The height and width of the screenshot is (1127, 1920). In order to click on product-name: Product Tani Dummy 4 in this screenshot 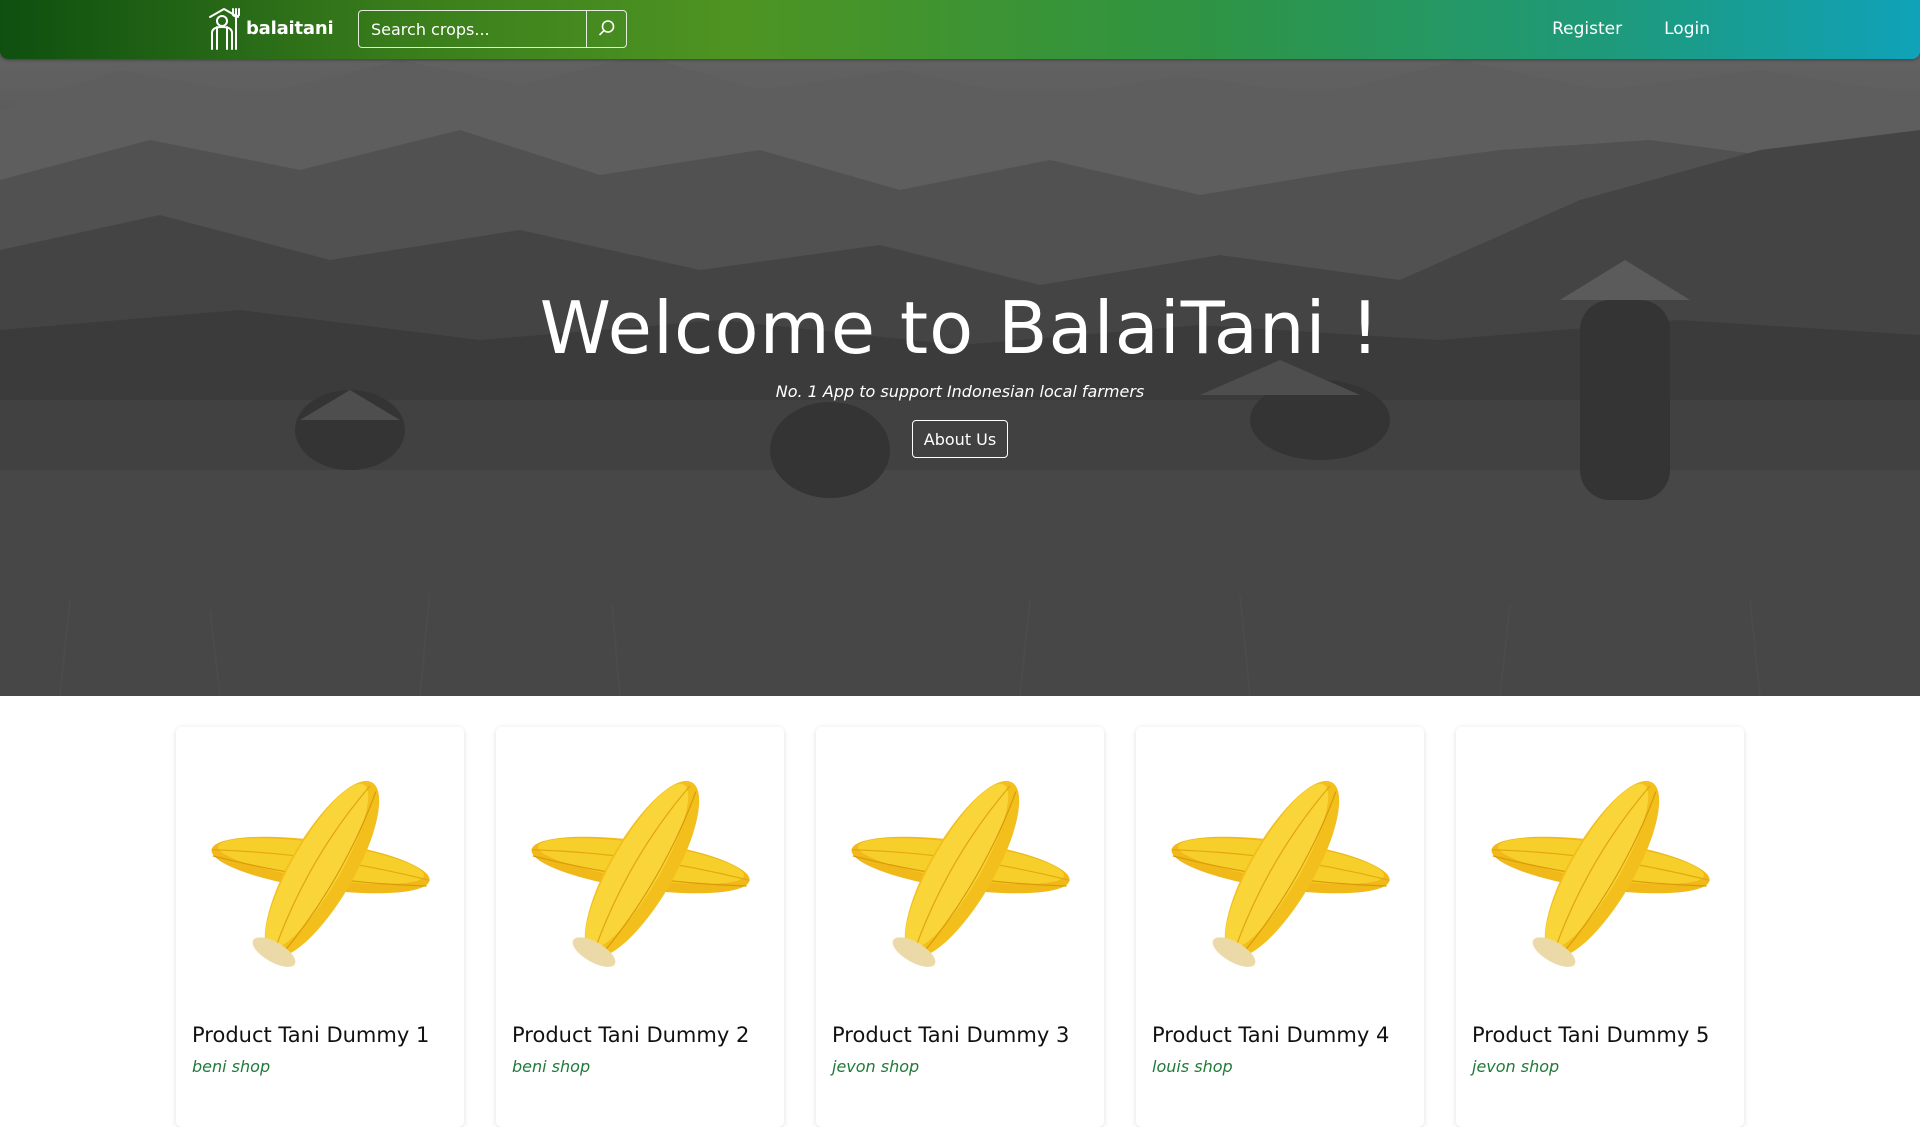, I will do `click(1270, 1035)`.